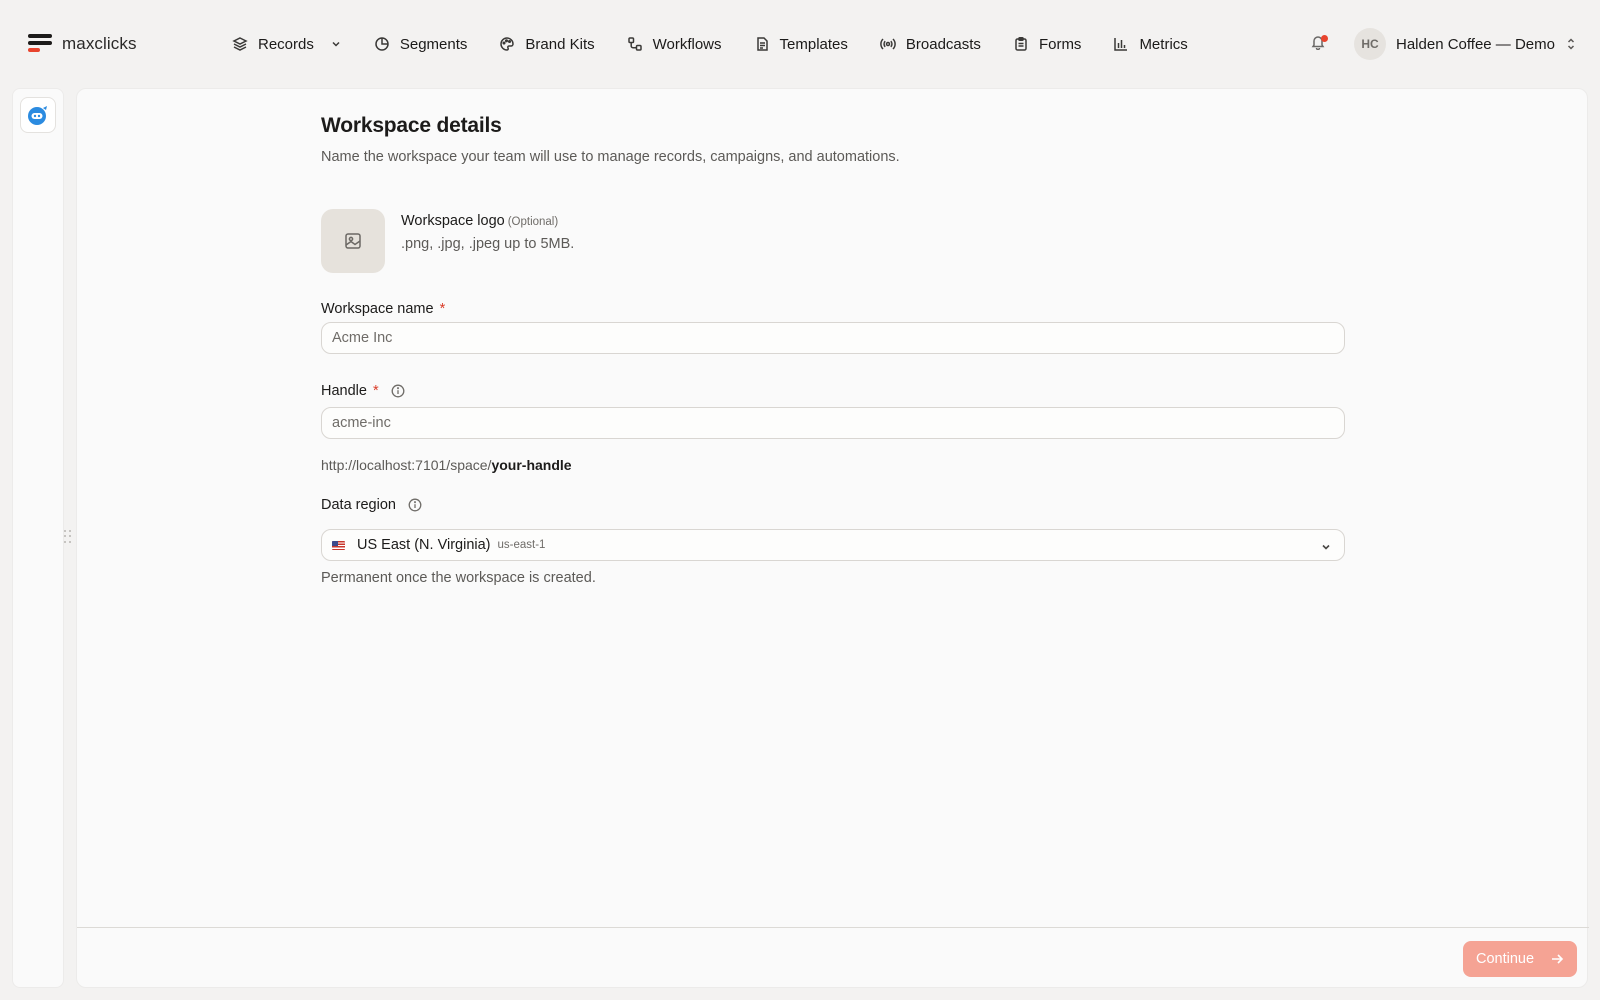 The height and width of the screenshot is (1000, 1600). Describe the element at coordinates (240, 44) in the screenshot. I see `layers-icon` at that location.